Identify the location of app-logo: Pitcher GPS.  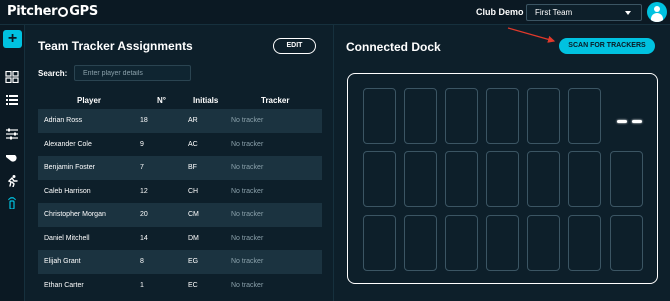
(52, 11).